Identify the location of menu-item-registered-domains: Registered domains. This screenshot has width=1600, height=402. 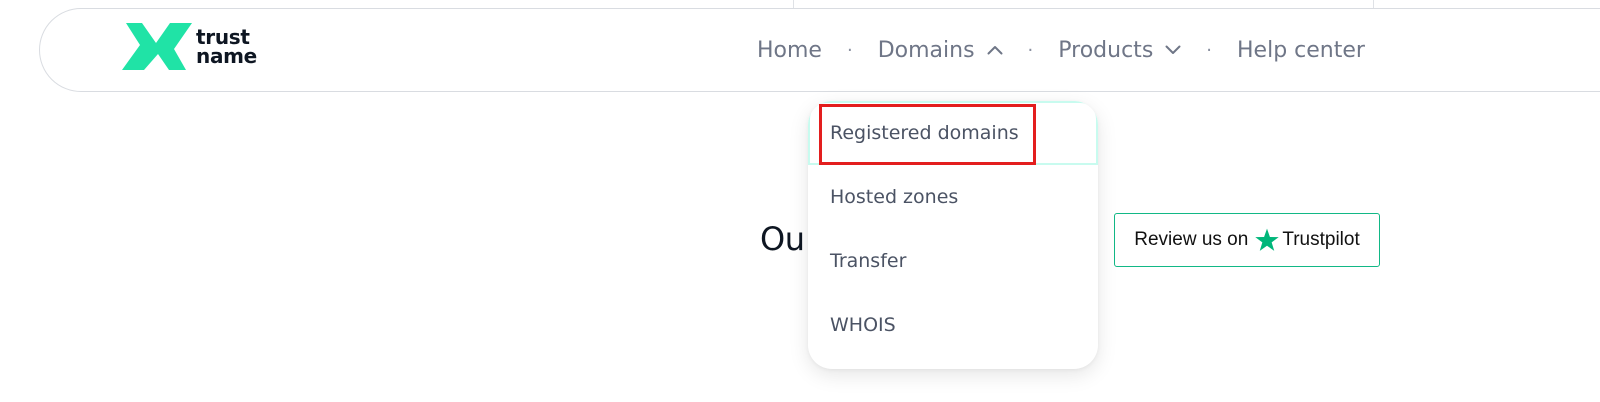
(953, 133).